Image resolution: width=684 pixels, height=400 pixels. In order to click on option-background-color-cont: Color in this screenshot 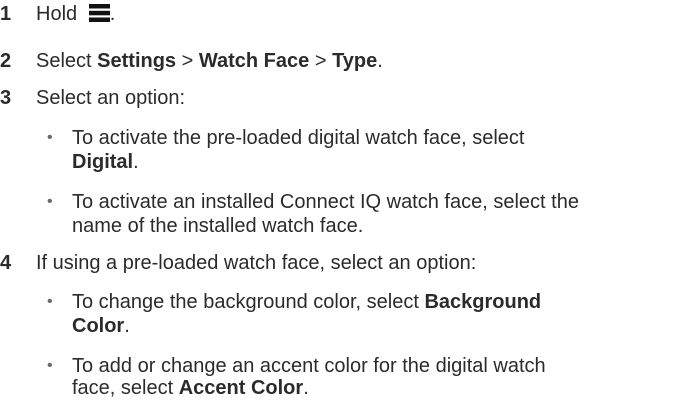, I will do `click(98, 326)`.